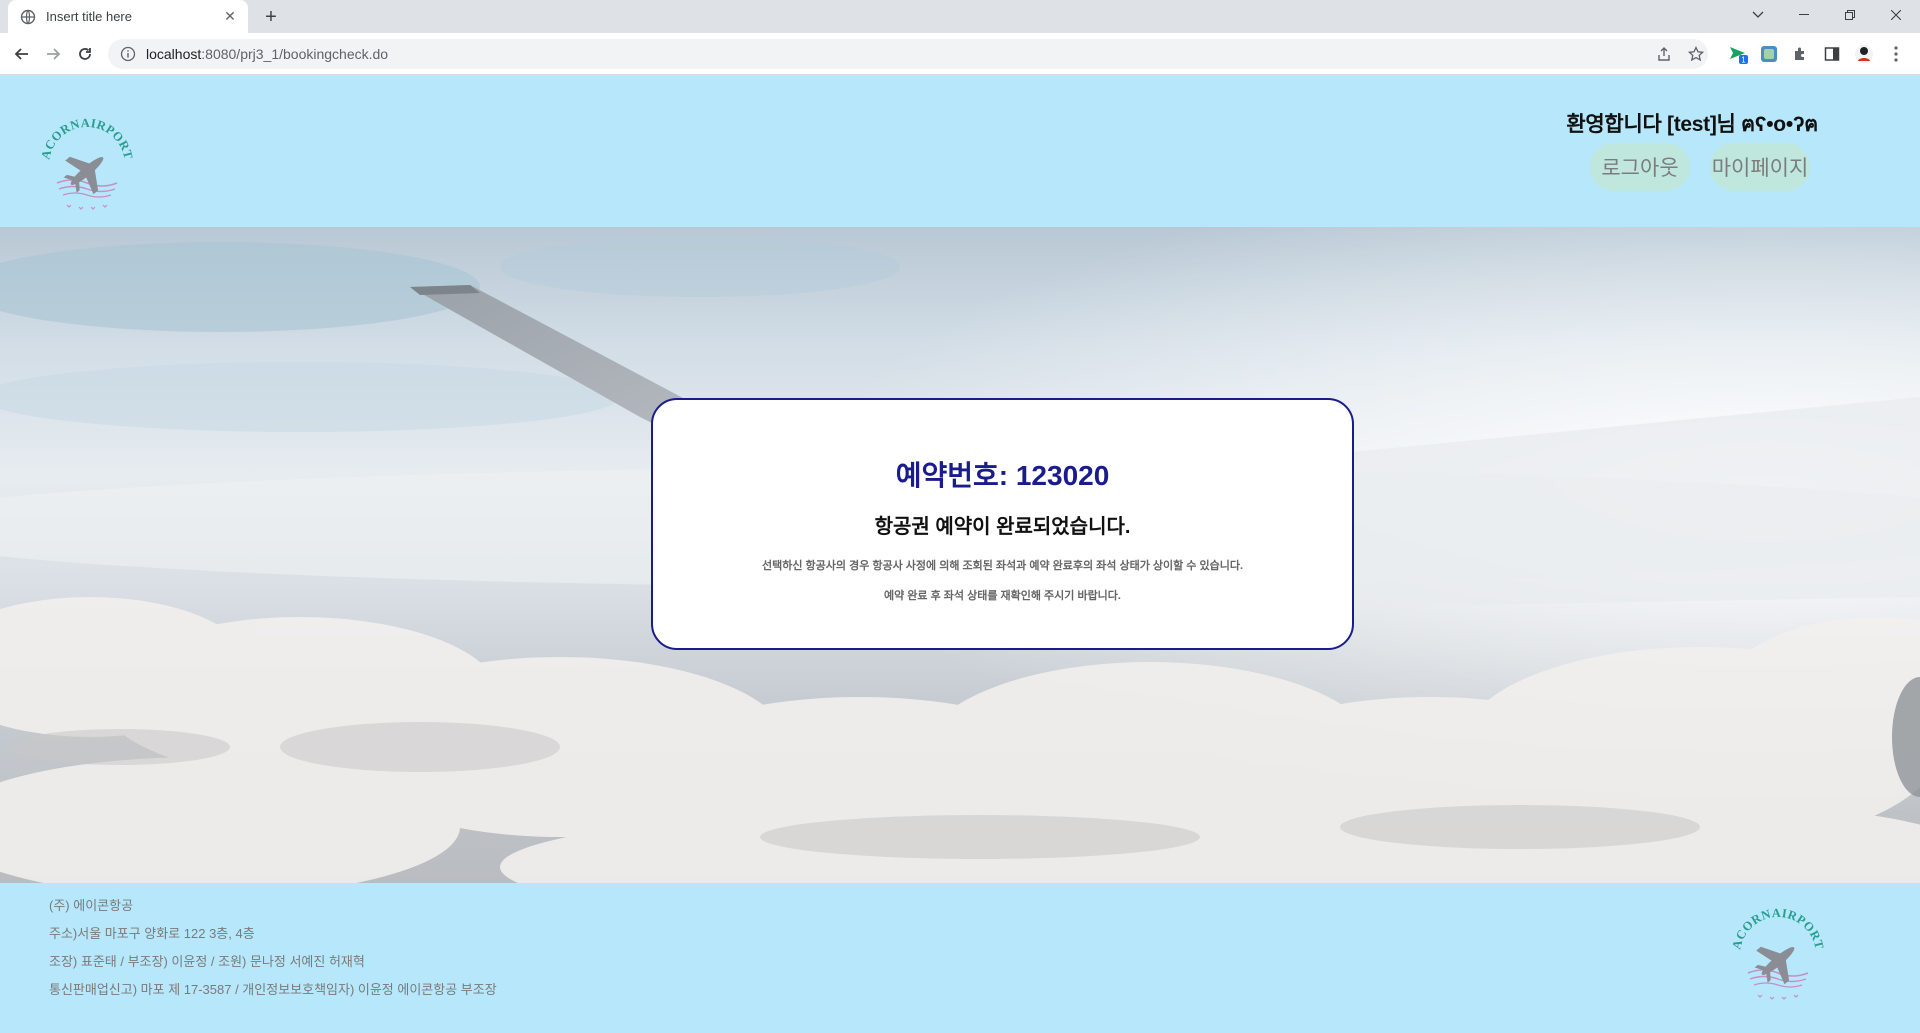 This screenshot has height=1033, width=1920. Describe the element at coordinates (53, 54) in the screenshot. I see `forward-button` at that location.